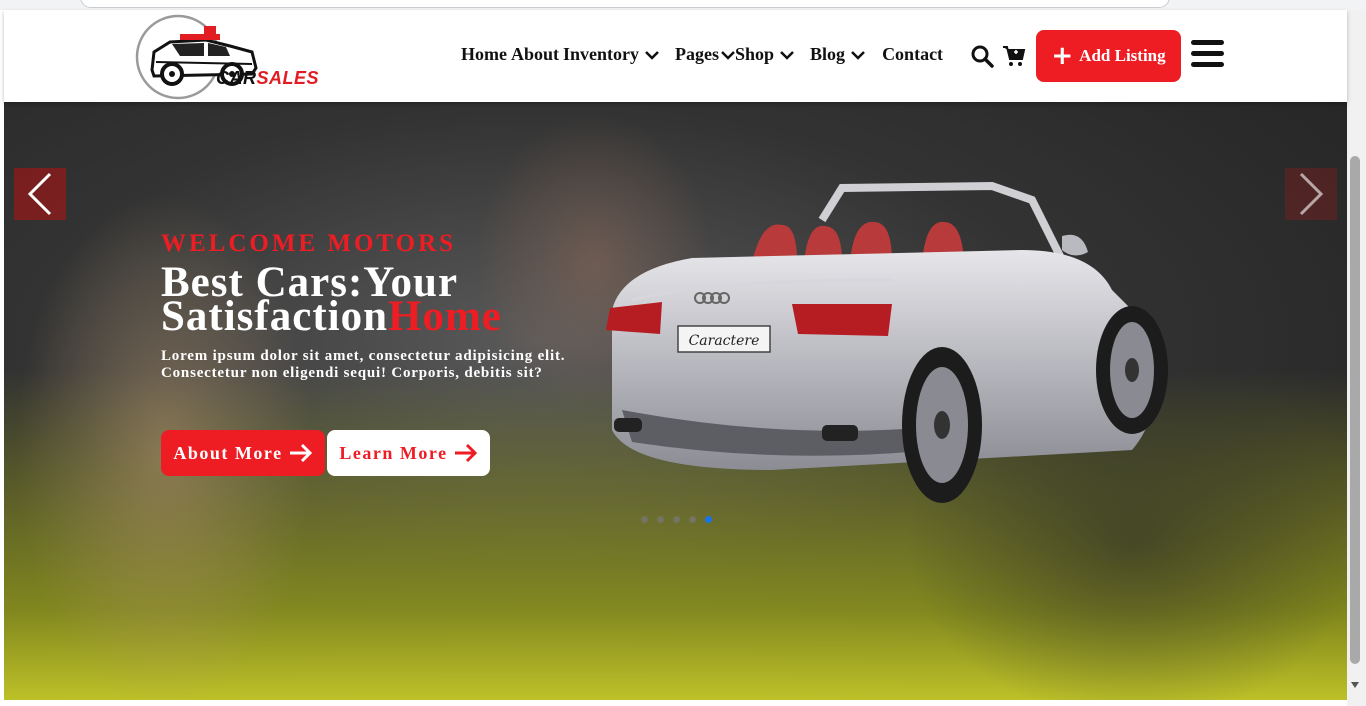 The height and width of the screenshot is (706, 1366). I want to click on nav-item-blog: Blog, so click(837, 54).